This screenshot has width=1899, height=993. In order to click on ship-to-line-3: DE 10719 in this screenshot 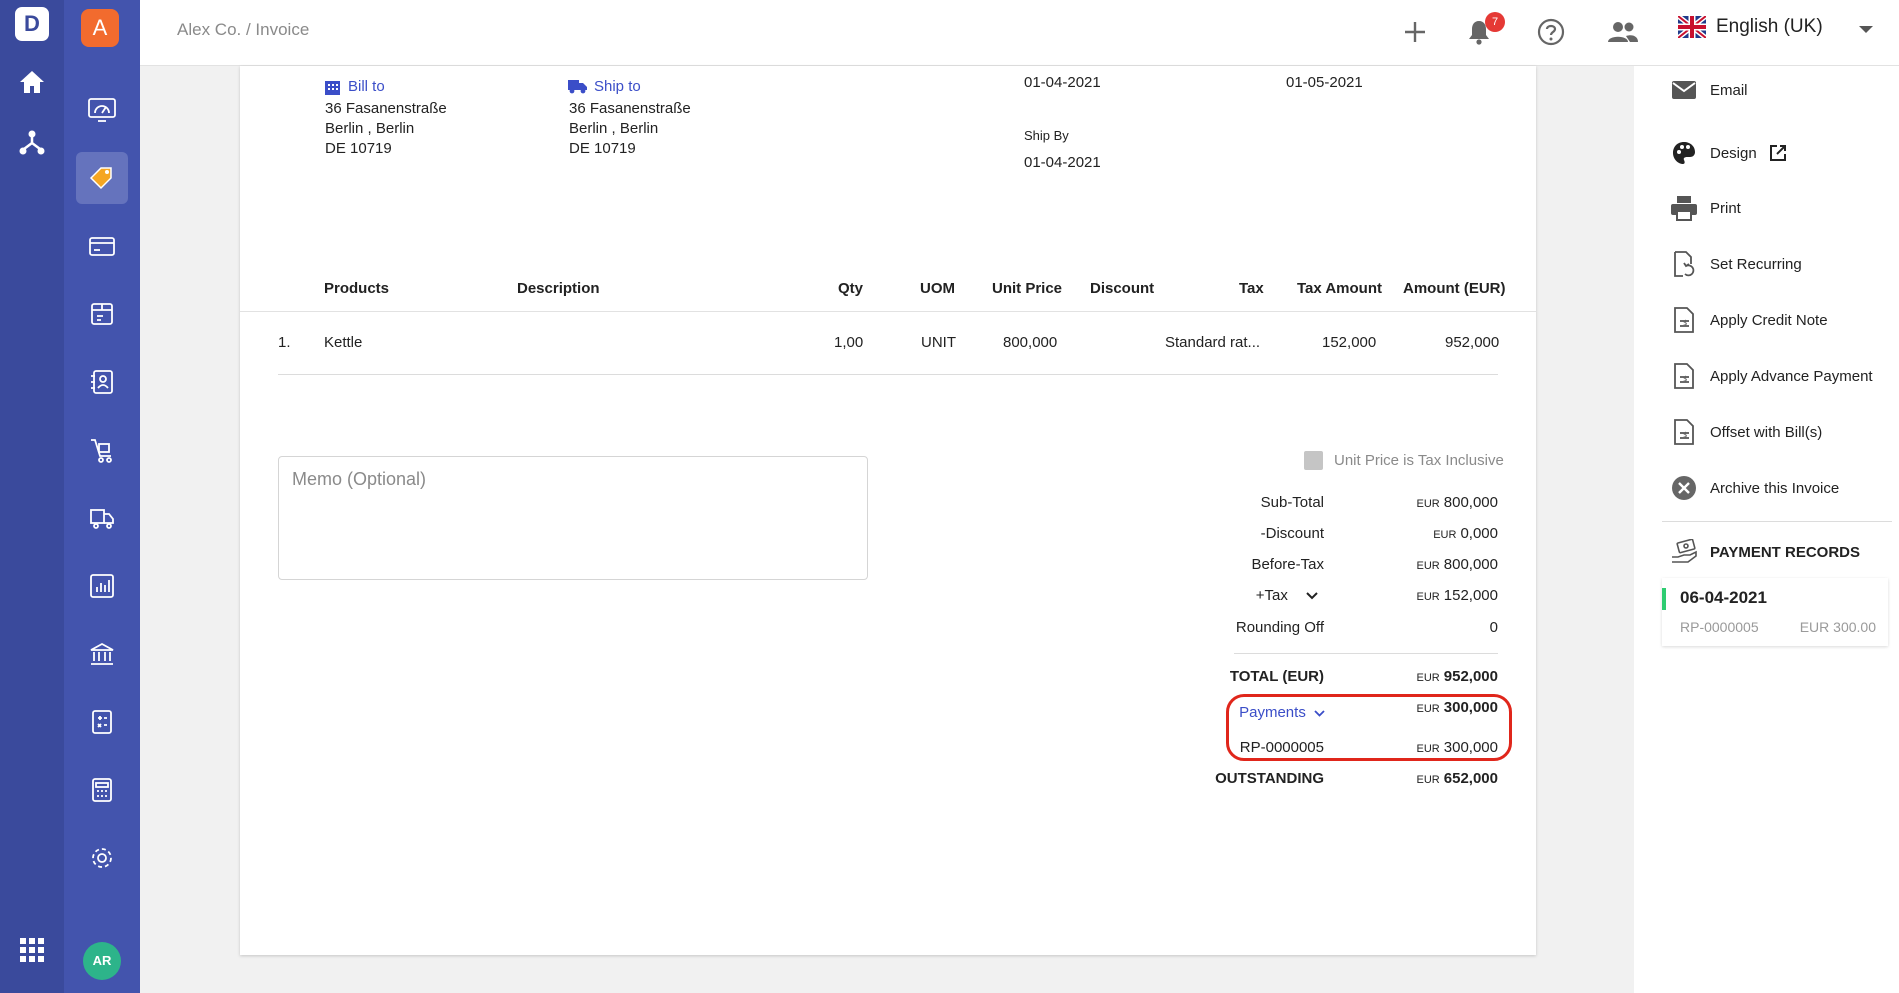, I will do `click(602, 148)`.